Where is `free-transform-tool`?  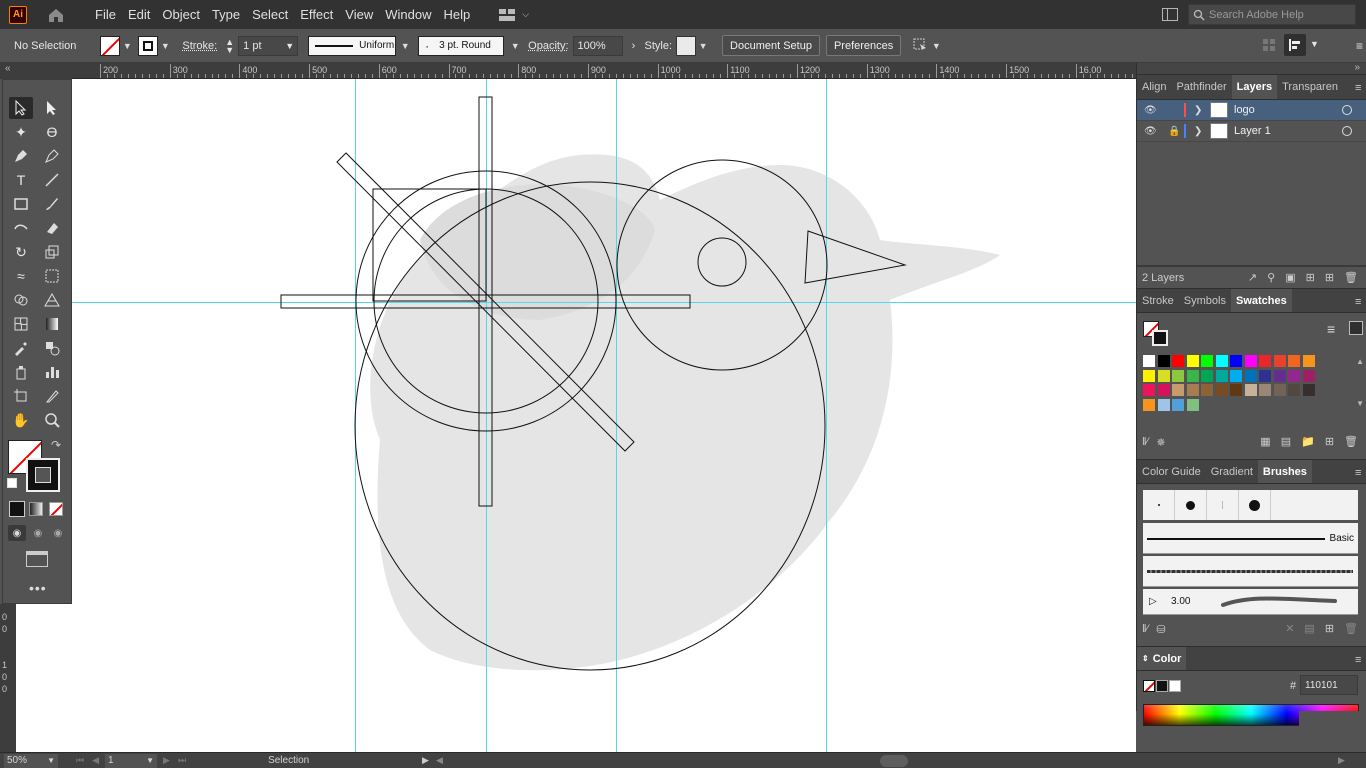 free-transform-tool is located at coordinates (52, 276).